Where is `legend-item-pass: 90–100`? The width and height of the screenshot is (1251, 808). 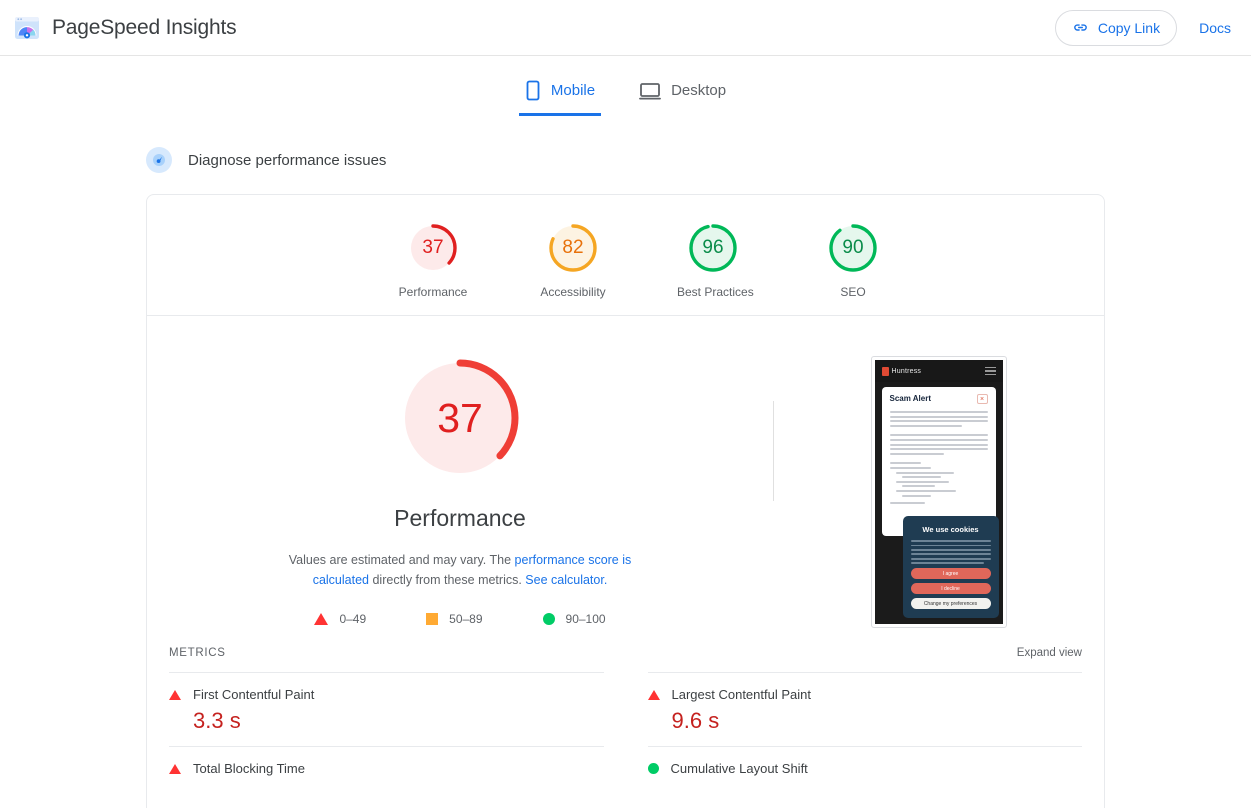 legend-item-pass: 90–100 is located at coordinates (574, 619).